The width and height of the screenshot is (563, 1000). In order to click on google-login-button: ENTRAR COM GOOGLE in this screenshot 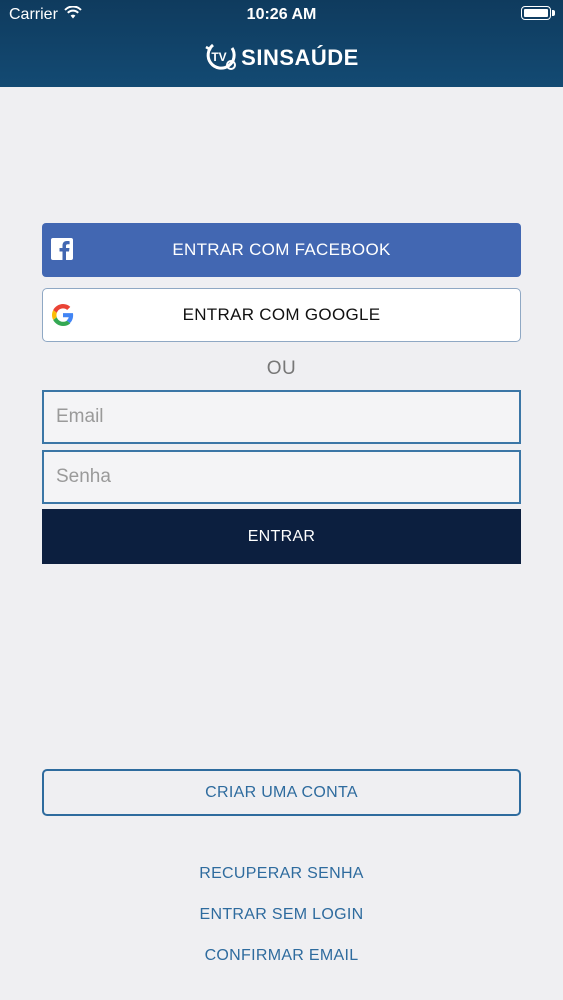, I will do `click(281, 315)`.